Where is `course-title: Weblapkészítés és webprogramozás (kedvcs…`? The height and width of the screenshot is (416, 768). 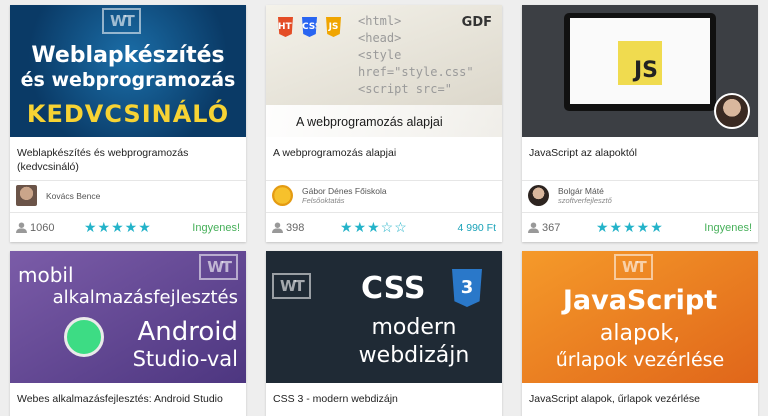 course-title: Weblapkészítés és webprogramozás (kedvcs… is located at coordinates (128, 158).